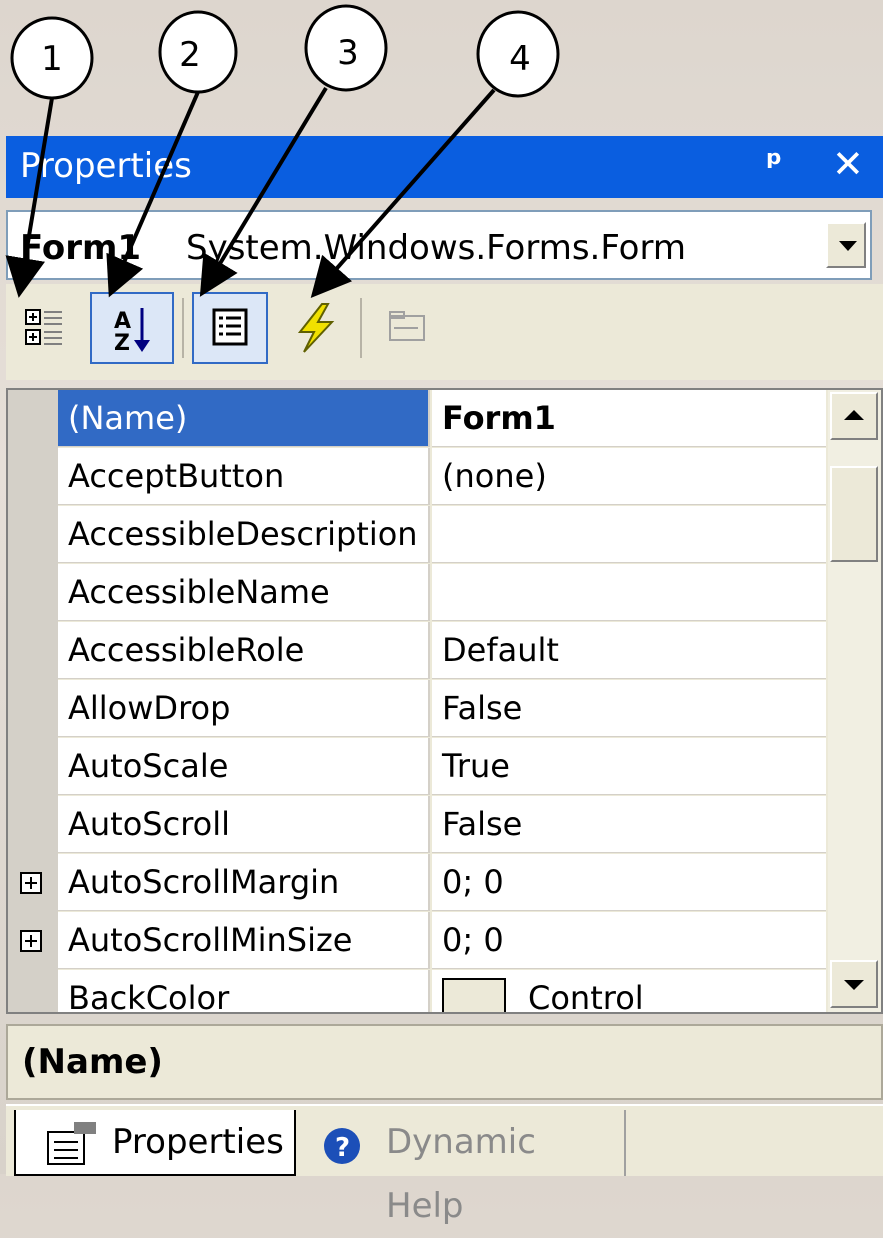  I want to click on tab-dynamic-help: ? Dynamic Help, so click(466, 1168).